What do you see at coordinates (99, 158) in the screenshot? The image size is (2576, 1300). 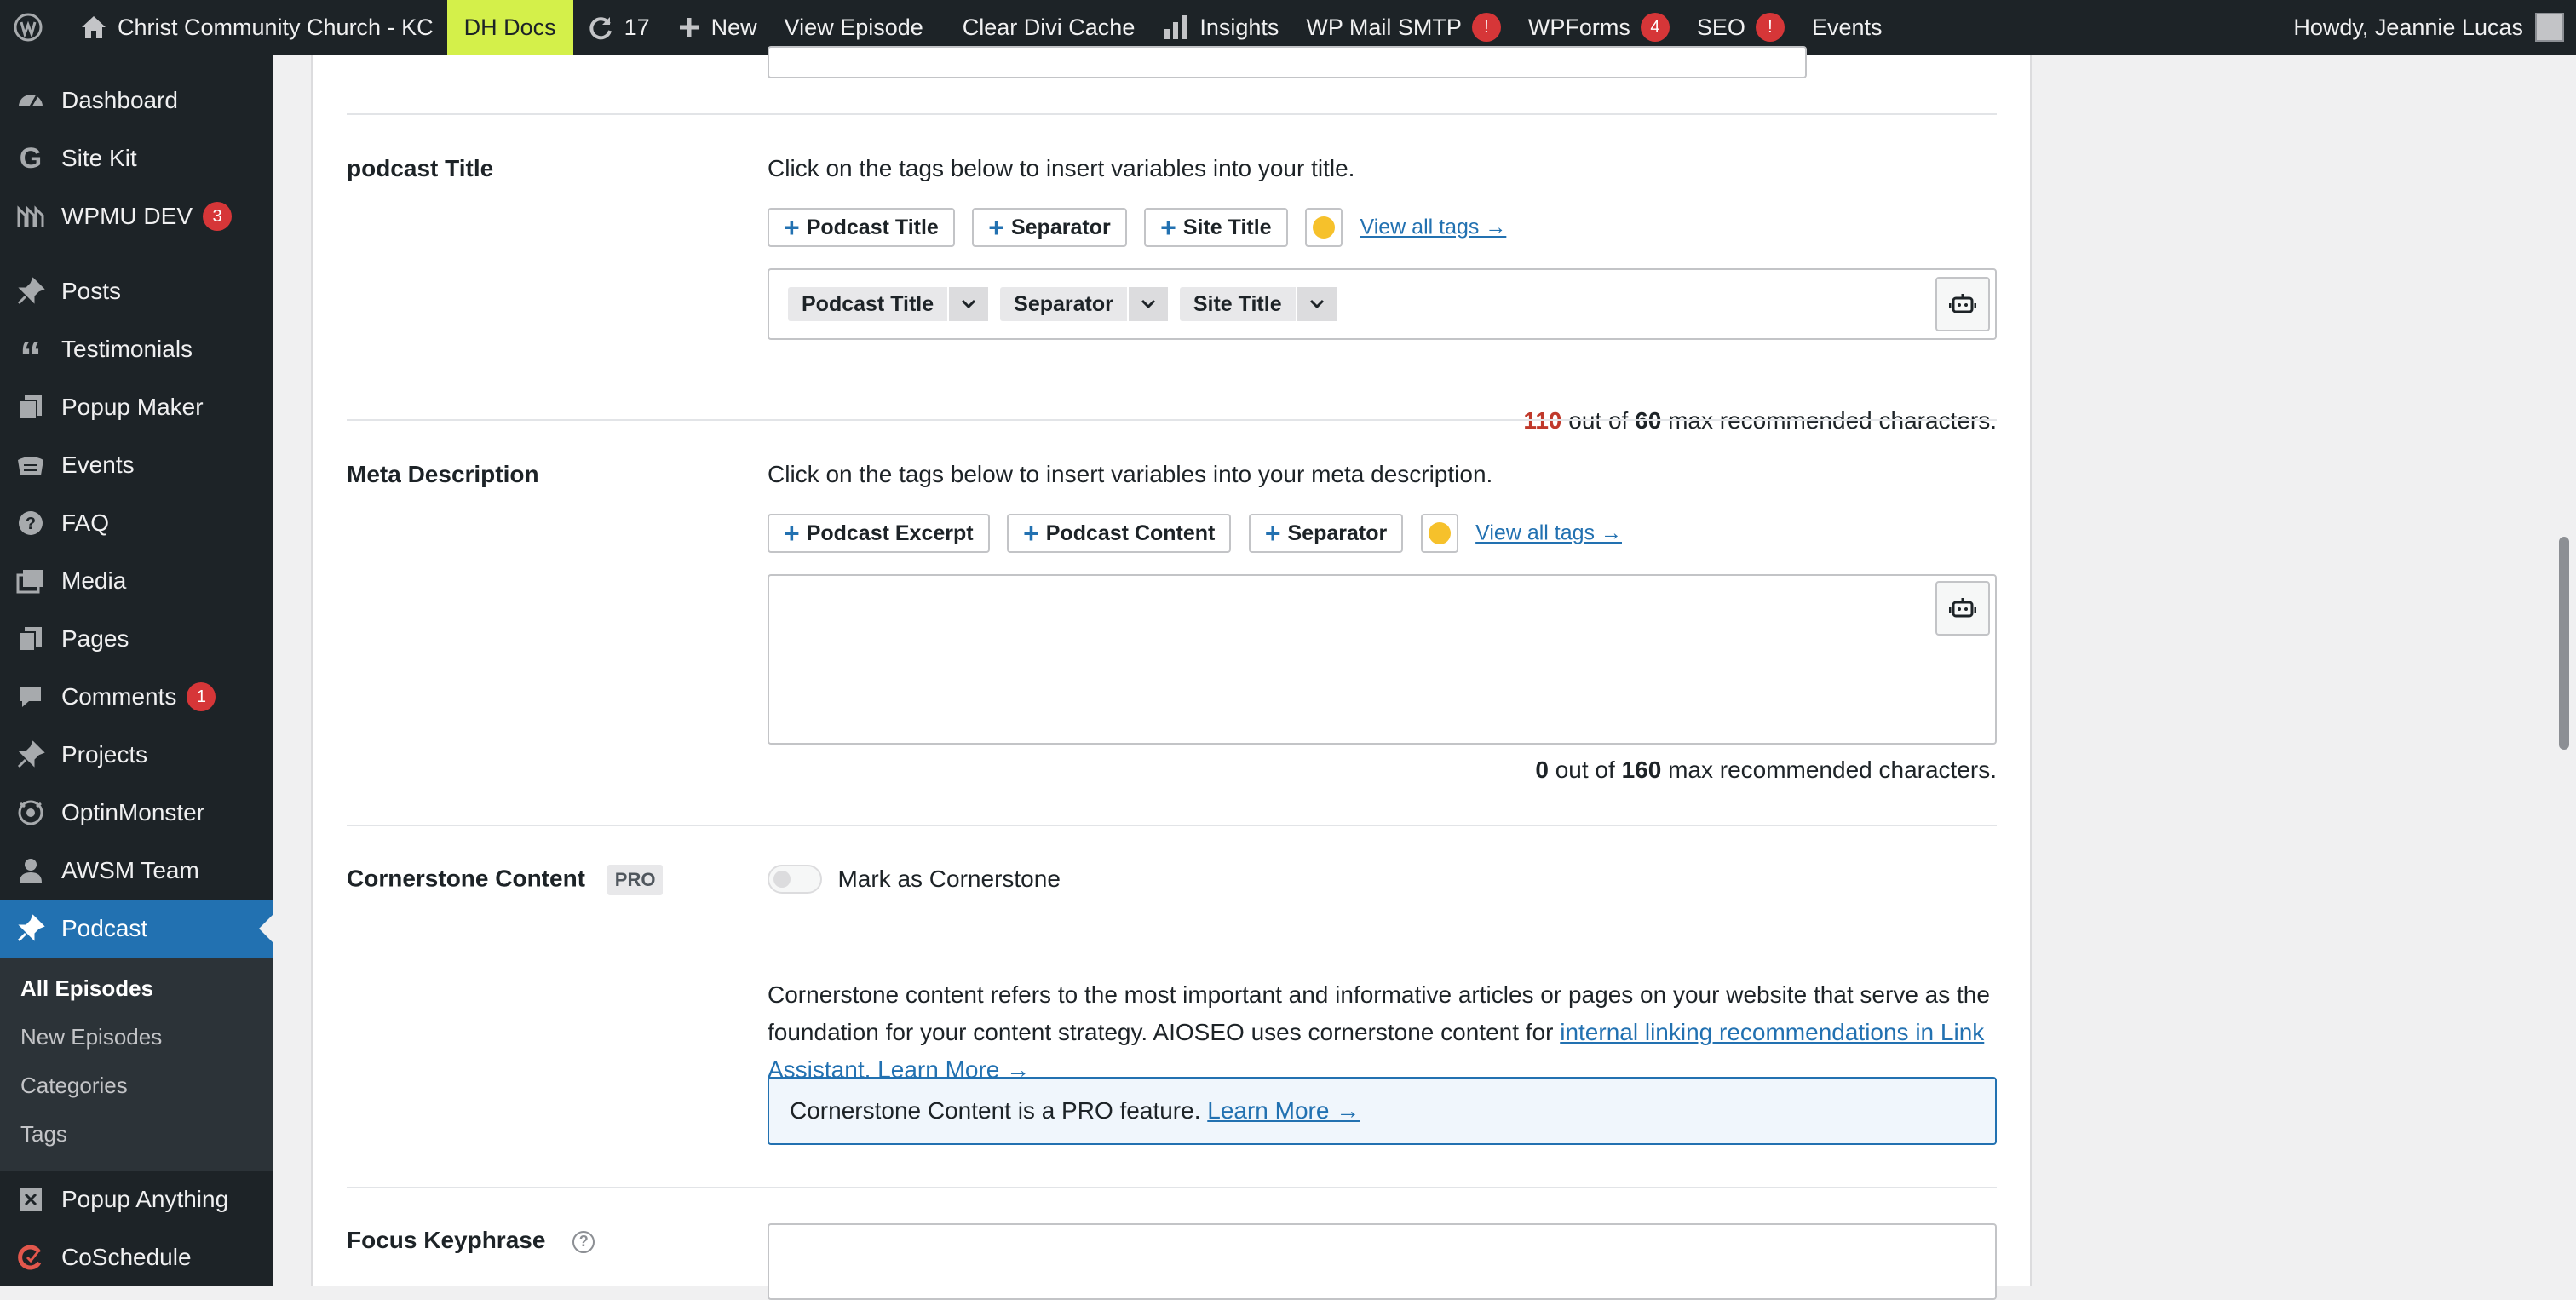 I see `sidebar-label: Site Kit` at bounding box center [99, 158].